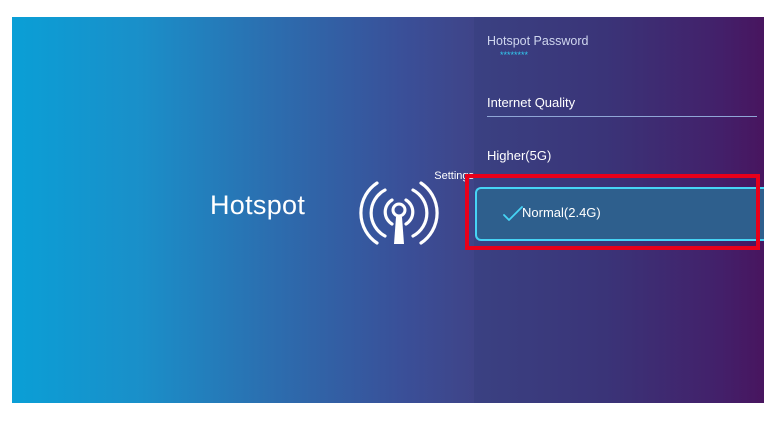 The height and width of the screenshot is (430, 764). Describe the element at coordinates (258, 205) in the screenshot. I see `page-title: Hotspot` at that location.